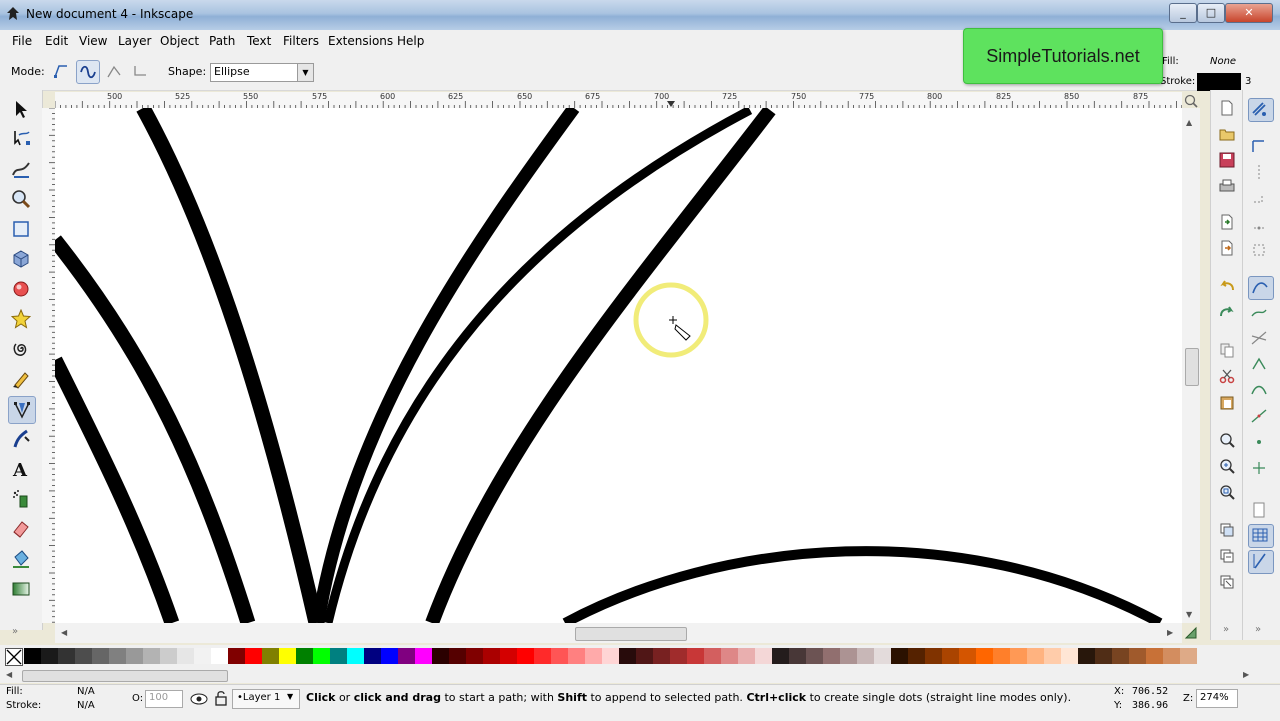 The width and height of the screenshot is (1280, 721). What do you see at coordinates (61, 71) in the screenshot?
I see `regular-bezier-mode-button` at bounding box center [61, 71].